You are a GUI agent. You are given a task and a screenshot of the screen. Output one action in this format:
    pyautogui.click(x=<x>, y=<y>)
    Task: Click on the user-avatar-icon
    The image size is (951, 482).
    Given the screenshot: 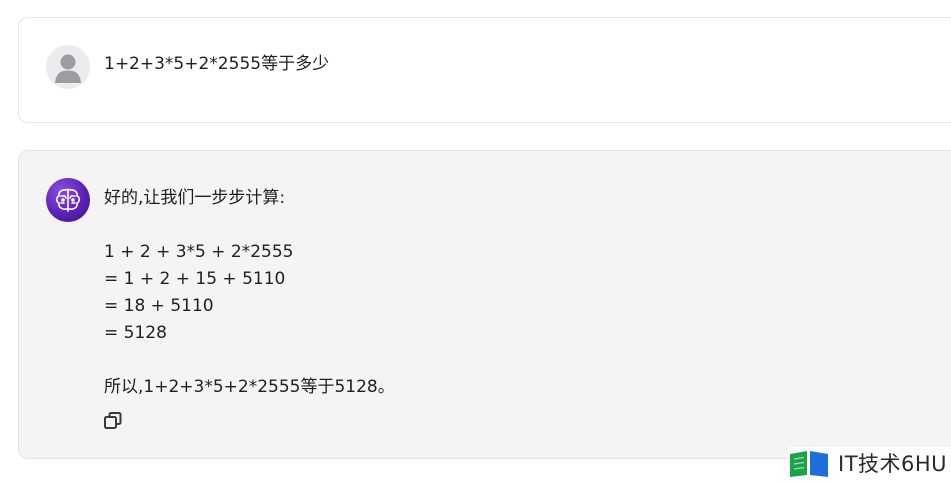 What is the action you would take?
    pyautogui.click(x=68, y=67)
    